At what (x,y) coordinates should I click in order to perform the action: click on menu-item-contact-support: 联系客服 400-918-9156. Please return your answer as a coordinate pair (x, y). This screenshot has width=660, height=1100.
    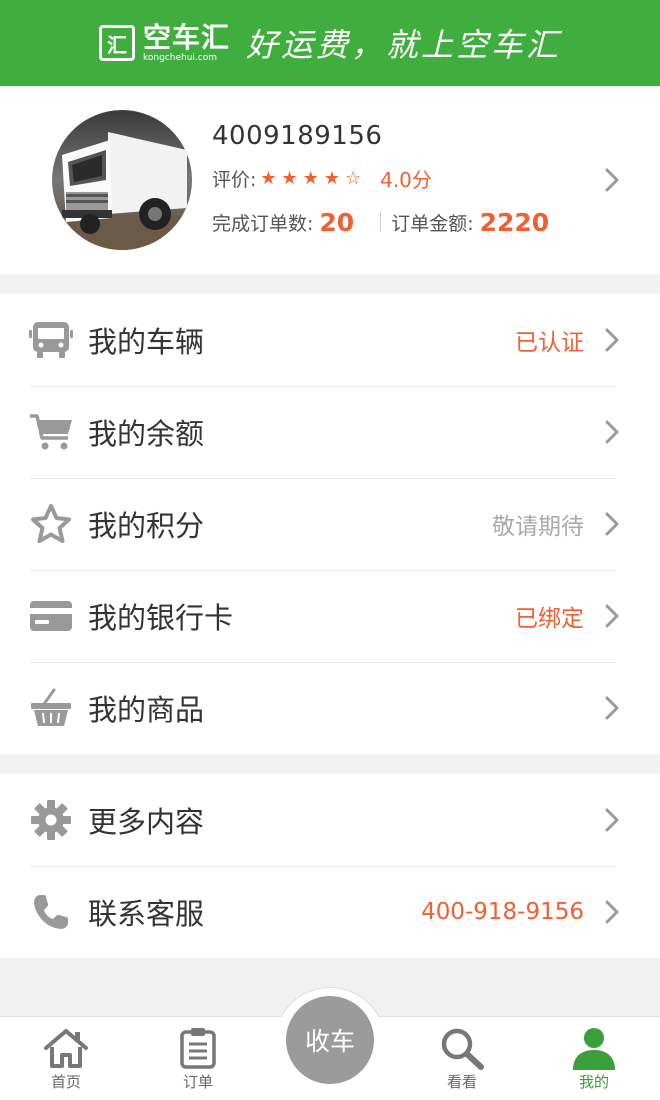
    Looking at the image, I should click on (330, 912).